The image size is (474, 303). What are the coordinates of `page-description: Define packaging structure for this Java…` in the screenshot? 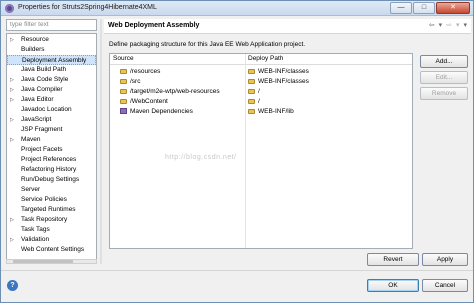 It's located at (207, 44).